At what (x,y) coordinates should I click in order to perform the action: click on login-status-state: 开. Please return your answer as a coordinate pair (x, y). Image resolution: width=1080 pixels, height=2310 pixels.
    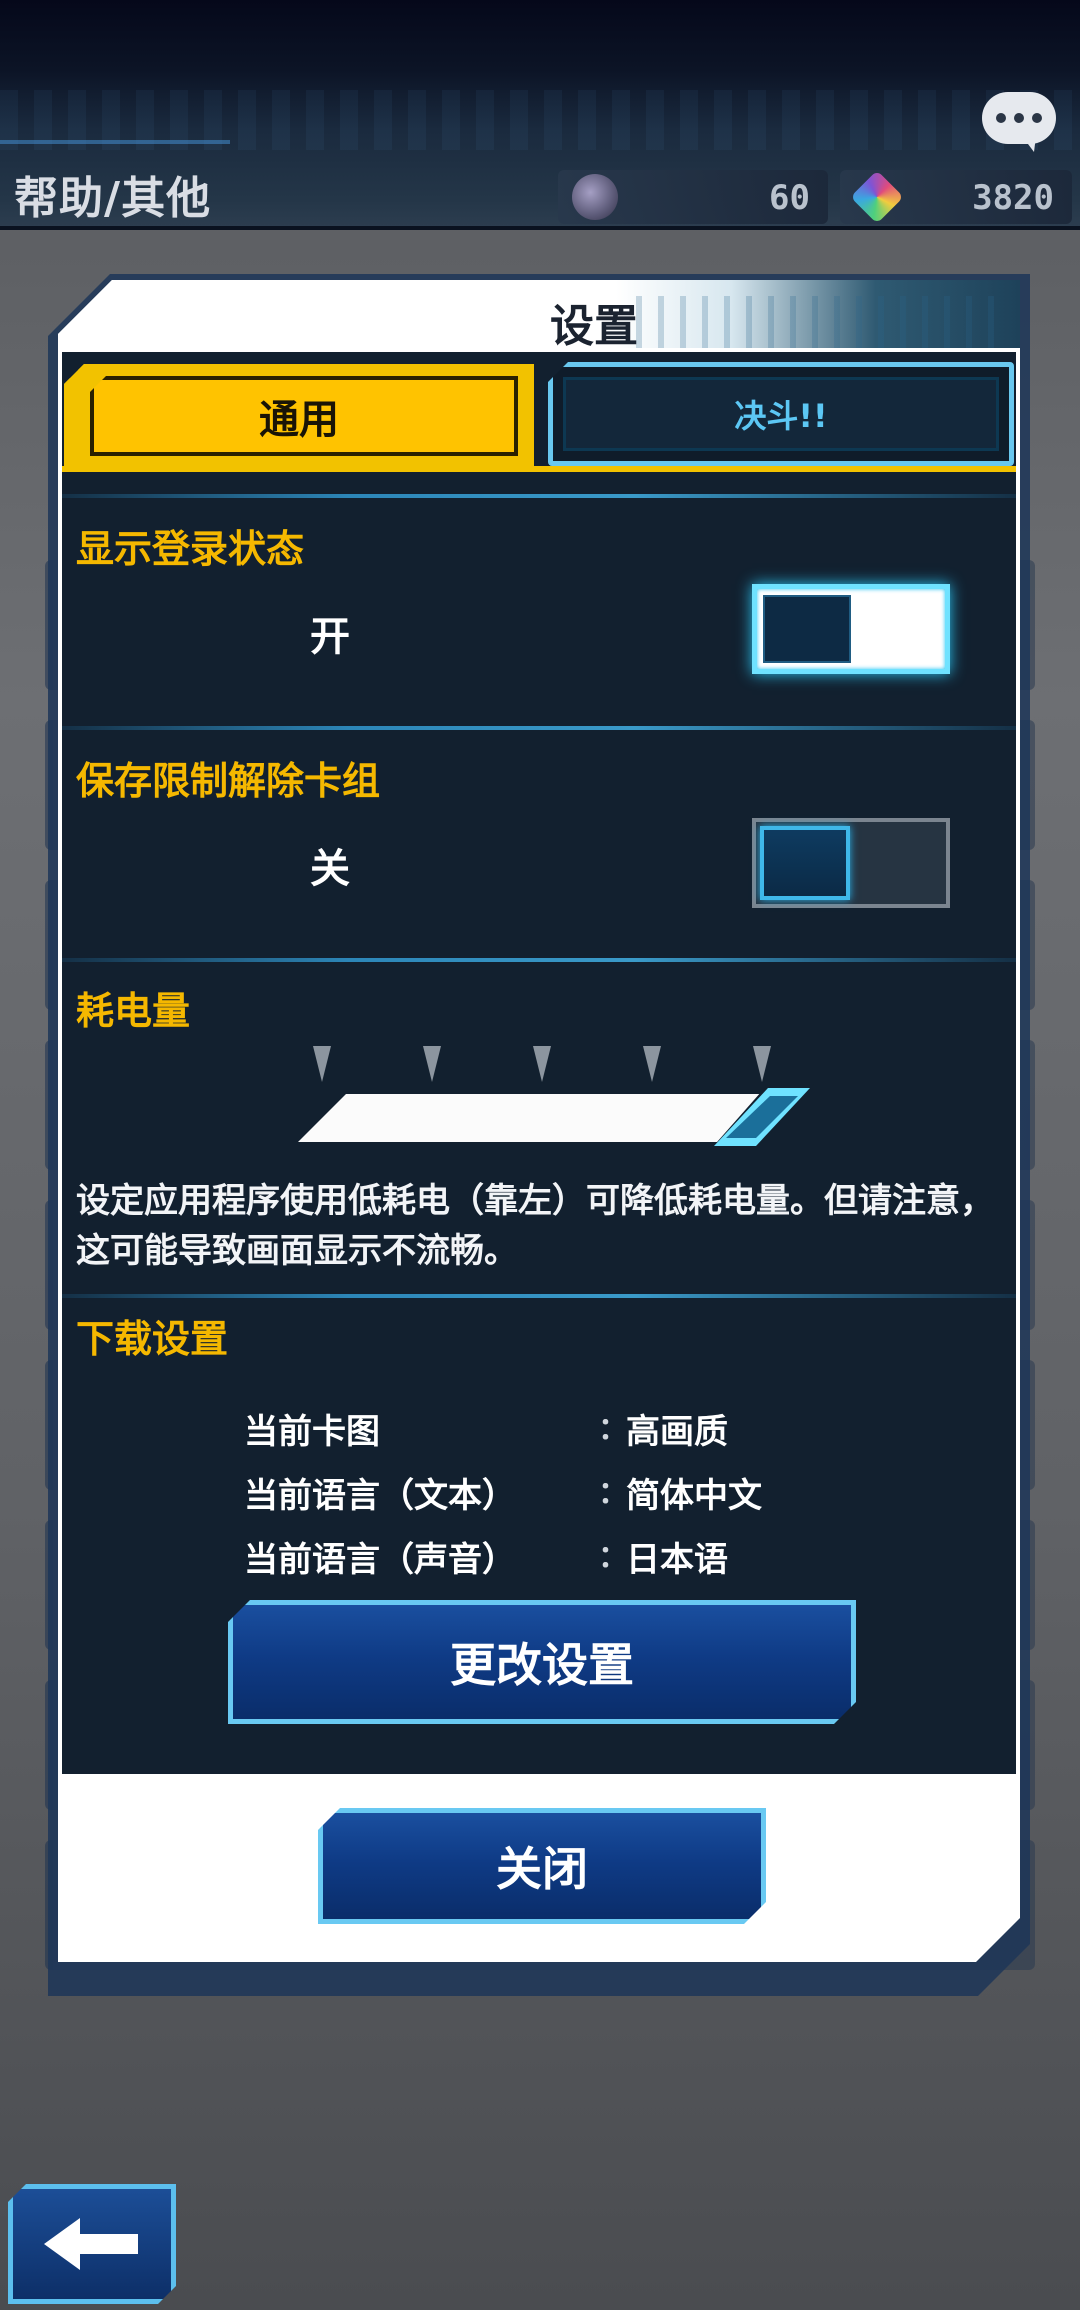
    Looking at the image, I should click on (330, 637).